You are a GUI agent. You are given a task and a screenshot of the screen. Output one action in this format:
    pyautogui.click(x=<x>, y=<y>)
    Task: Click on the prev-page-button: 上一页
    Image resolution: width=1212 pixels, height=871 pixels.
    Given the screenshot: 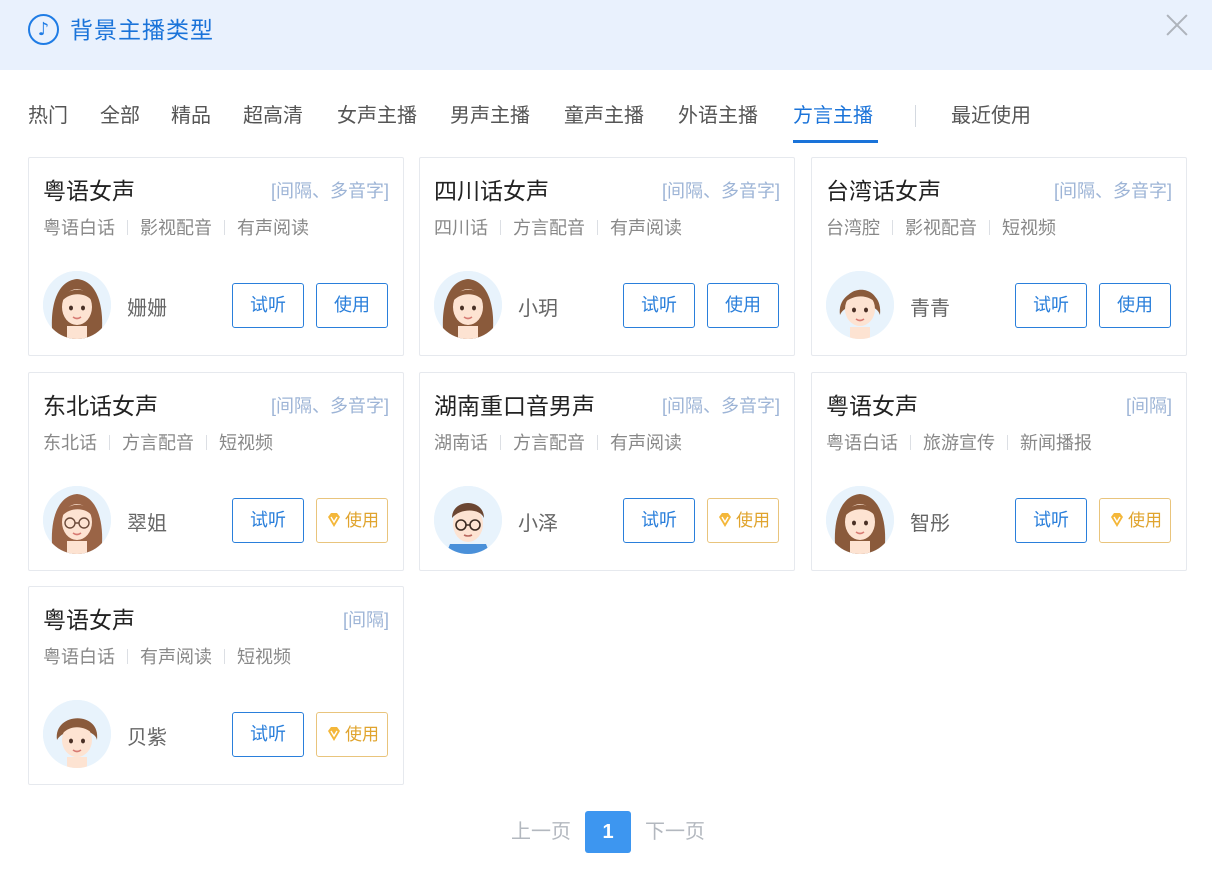 What is the action you would take?
    pyautogui.click(x=541, y=832)
    